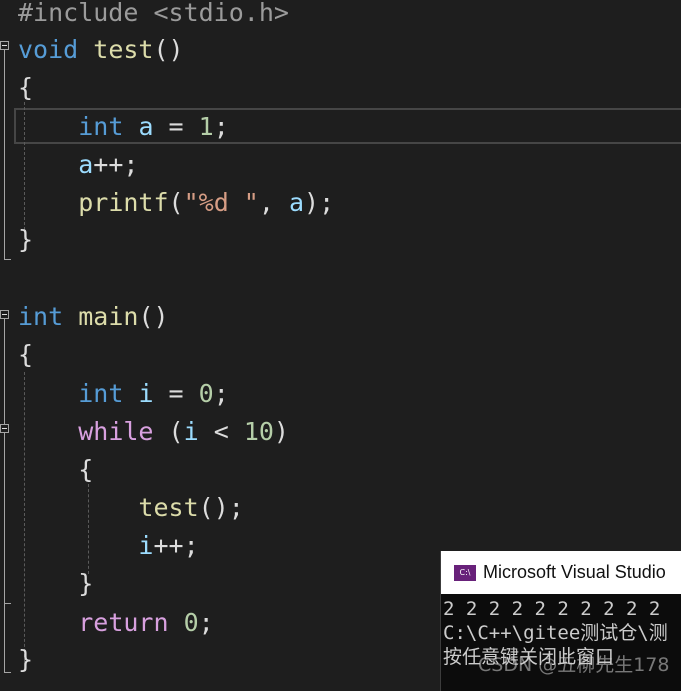 This screenshot has width=681, height=691. Describe the element at coordinates (4, 553) in the screenshot. I see `outline-line-while` at that location.